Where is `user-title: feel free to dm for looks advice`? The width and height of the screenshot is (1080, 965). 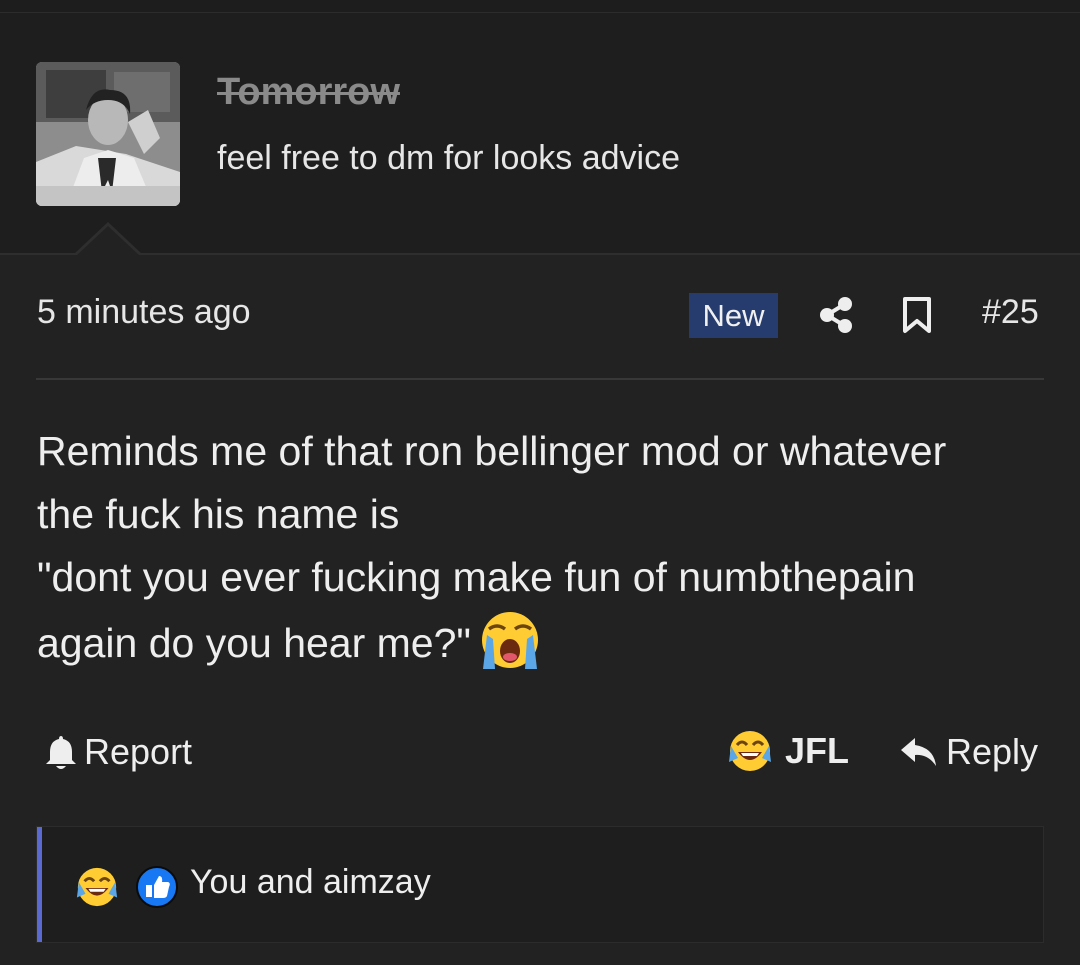
user-title: feel free to dm for looks advice is located at coordinates (449, 158).